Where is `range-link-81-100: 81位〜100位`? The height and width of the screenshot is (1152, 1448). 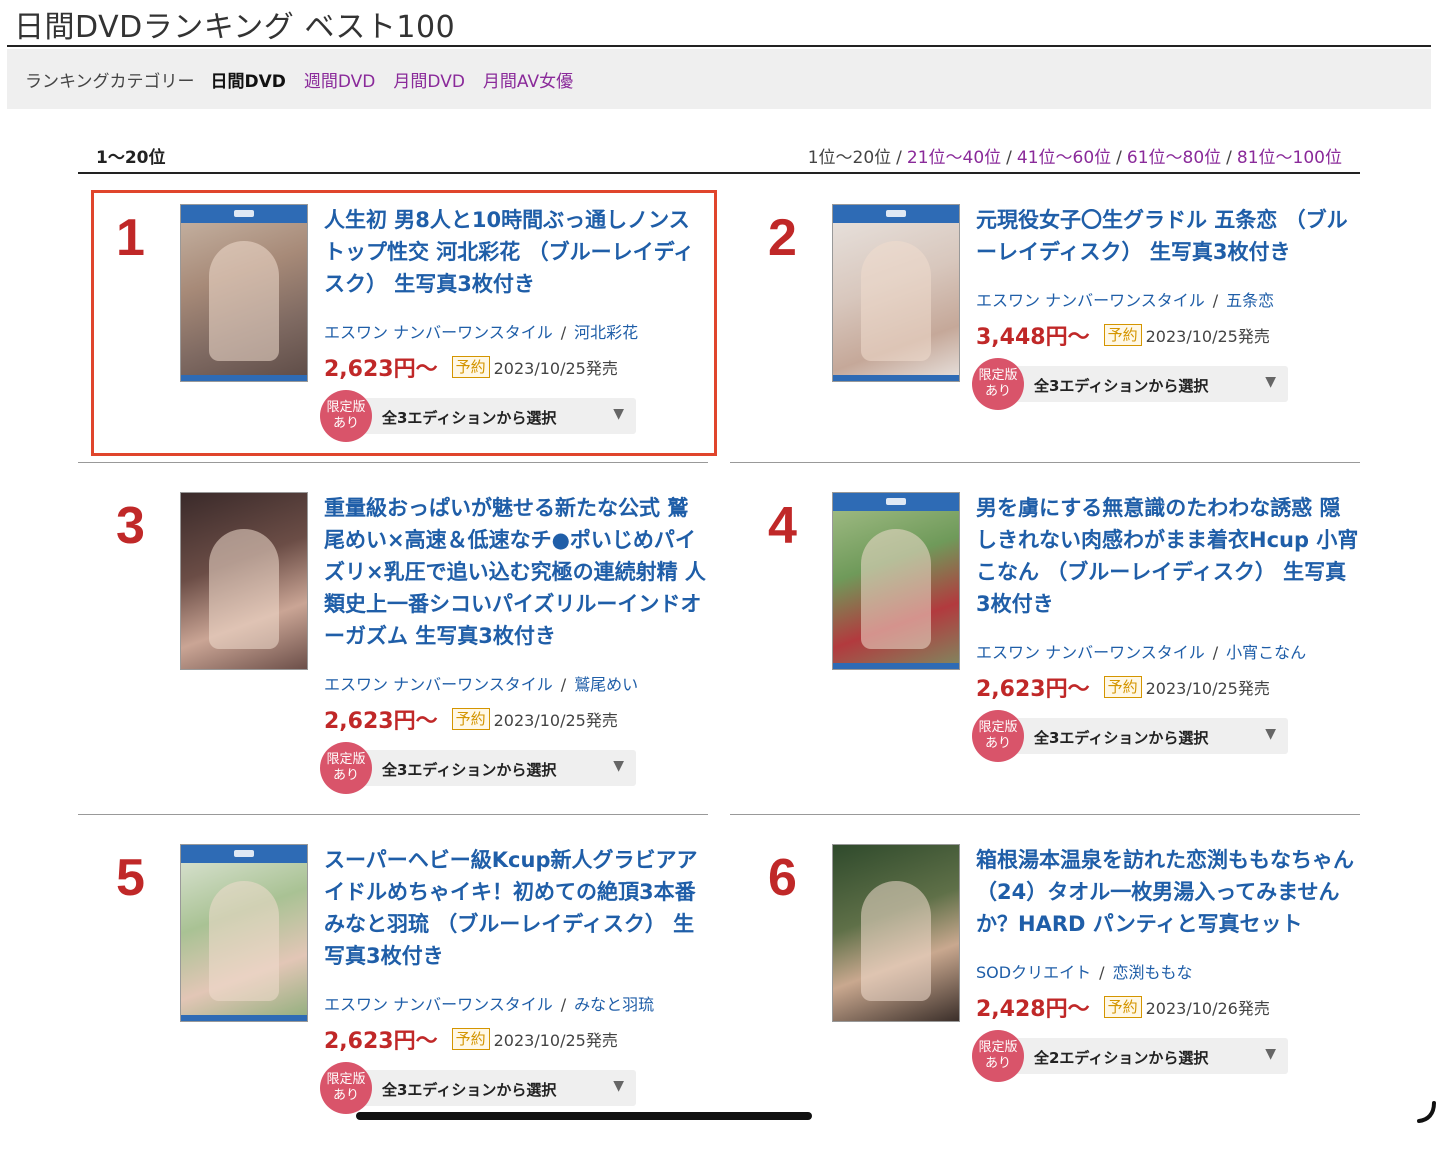
range-link-81-100: 81位〜100位 is located at coordinates (1289, 158).